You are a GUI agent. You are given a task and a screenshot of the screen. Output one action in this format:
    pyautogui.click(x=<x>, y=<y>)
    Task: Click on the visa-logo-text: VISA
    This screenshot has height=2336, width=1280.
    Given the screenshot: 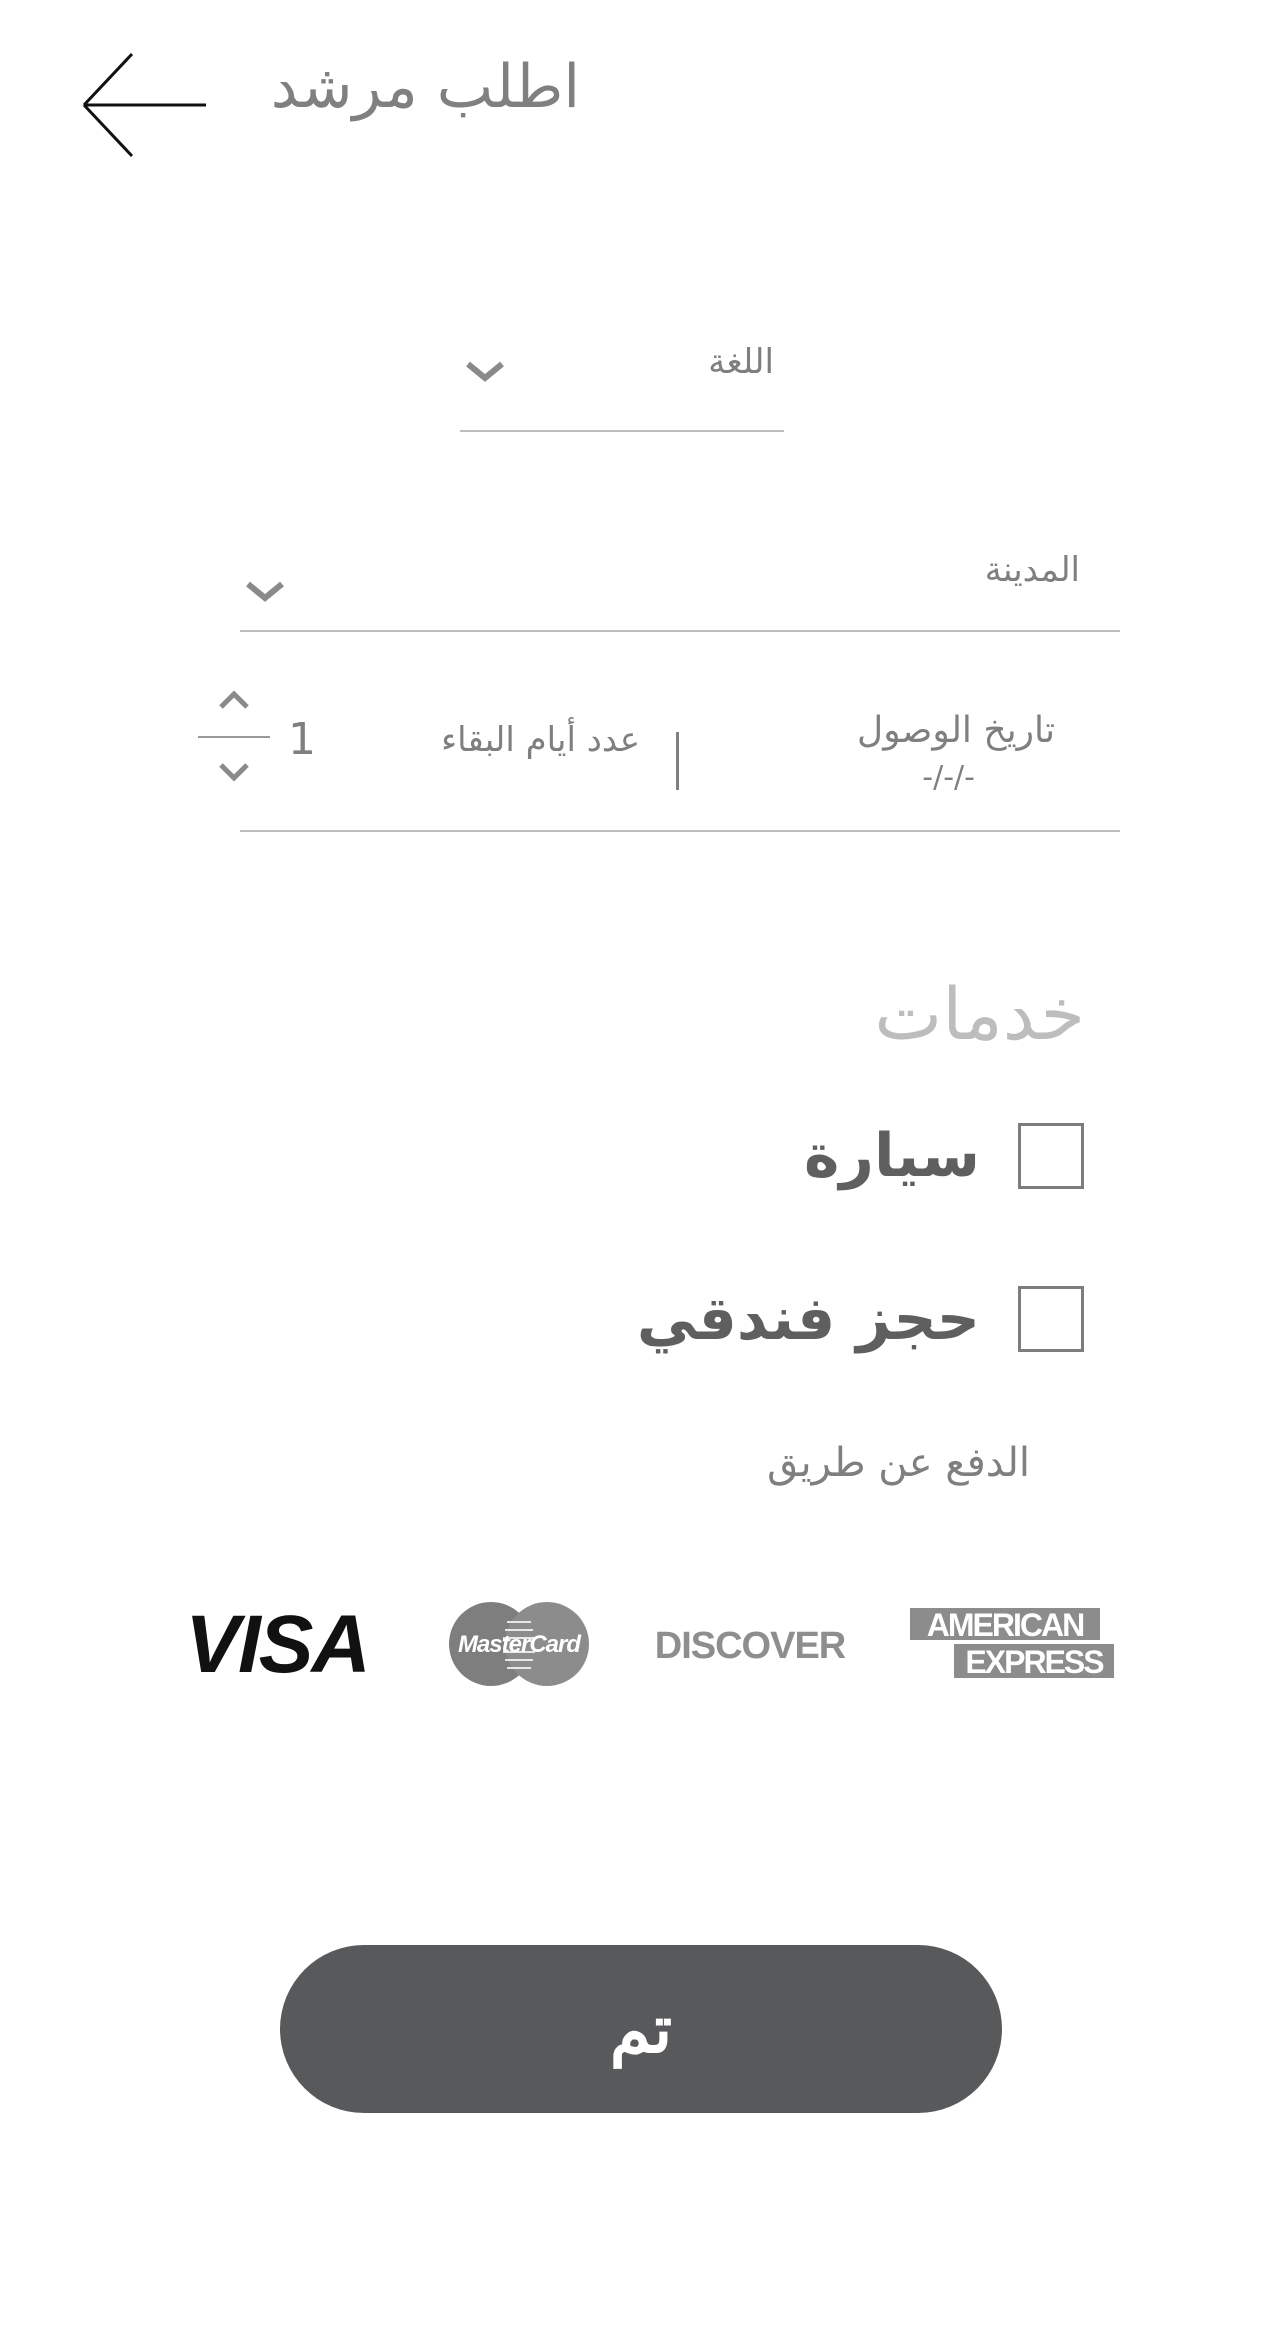 What is the action you would take?
    pyautogui.click(x=276, y=1640)
    